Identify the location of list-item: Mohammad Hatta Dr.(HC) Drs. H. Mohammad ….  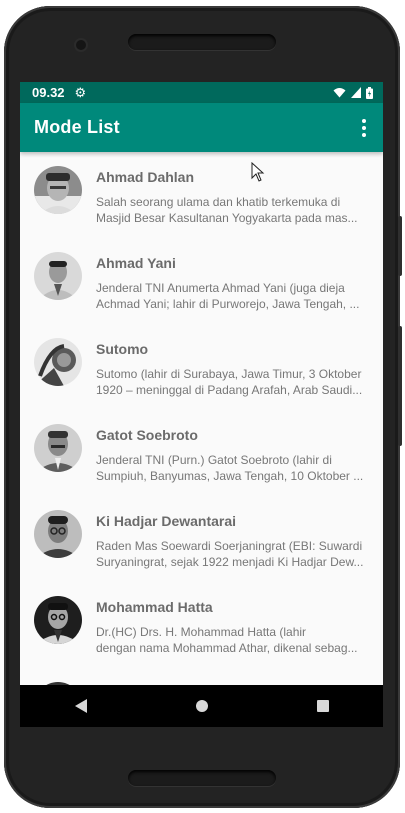
(201, 625).